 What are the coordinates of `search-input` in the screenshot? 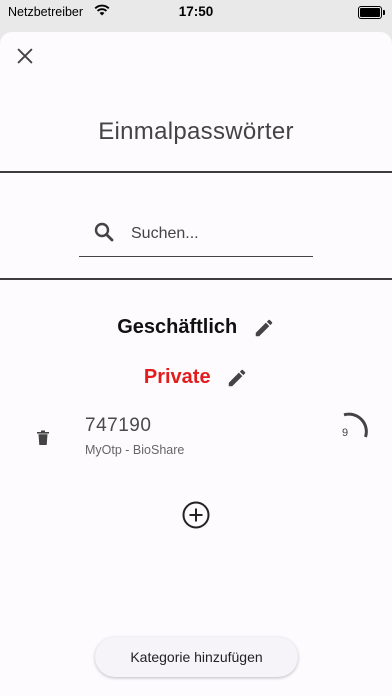 It's located at (221, 234).